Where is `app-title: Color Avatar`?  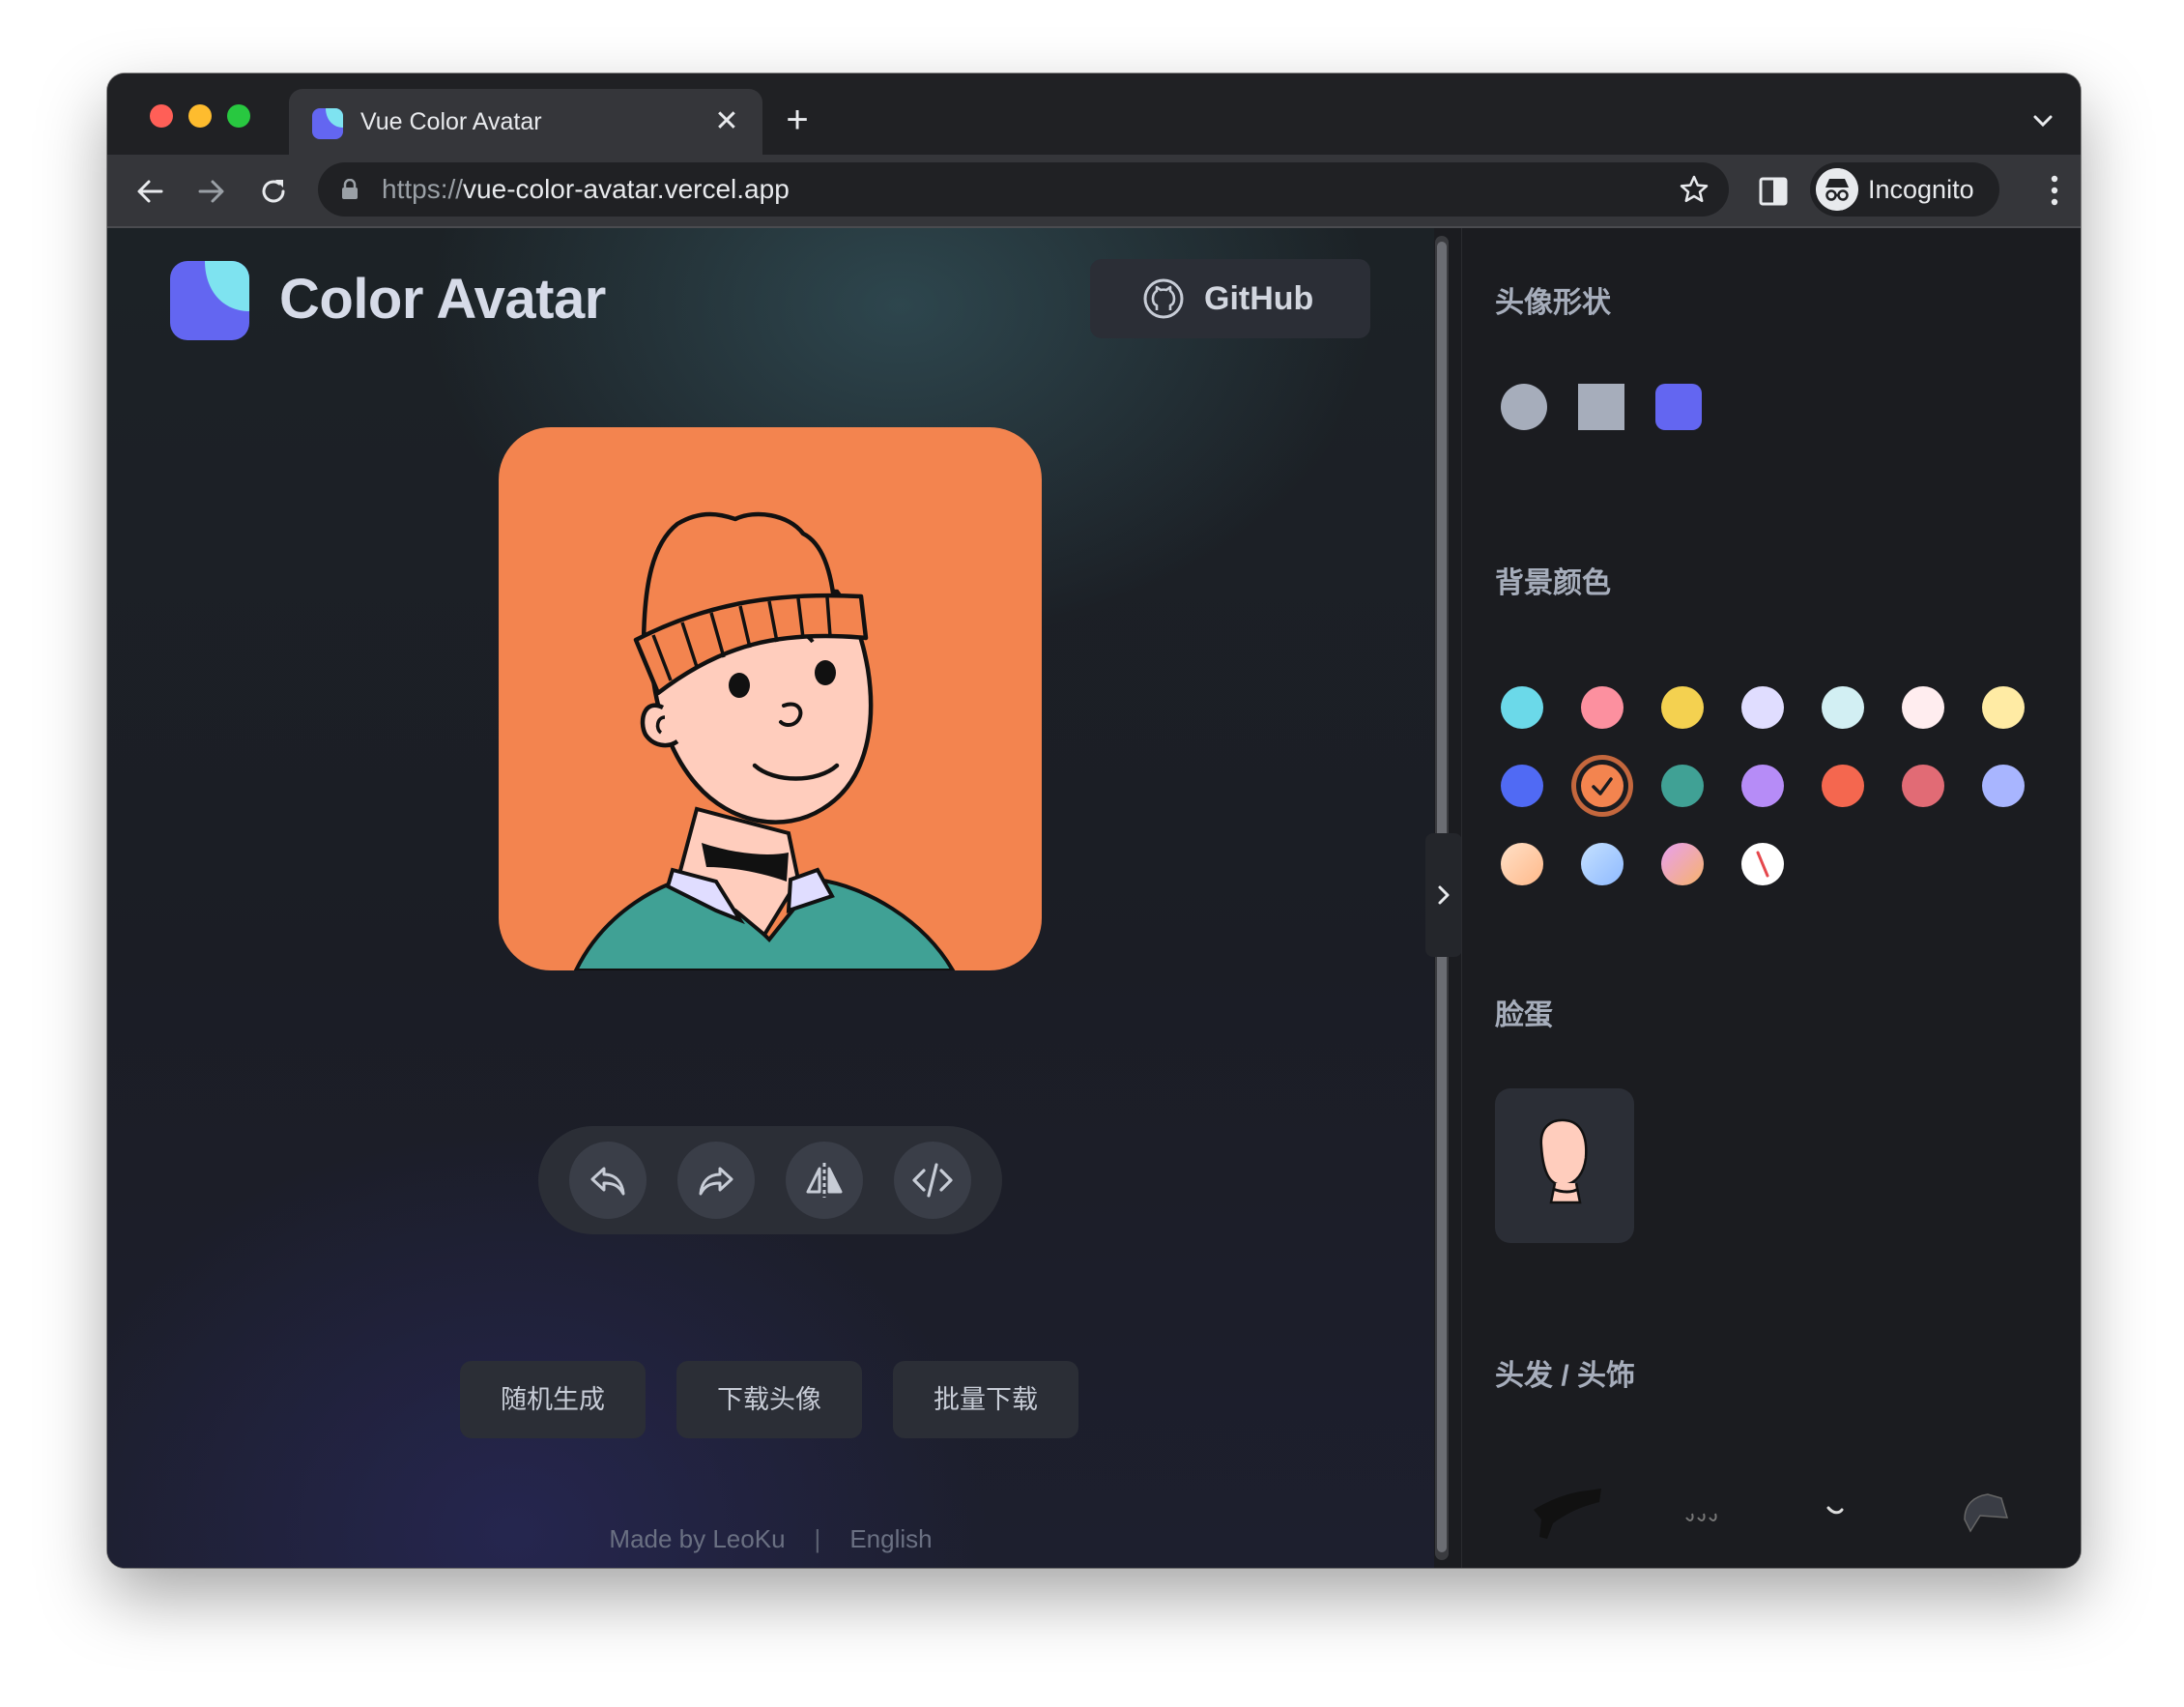
app-title: Color Avatar is located at coordinates (443, 300).